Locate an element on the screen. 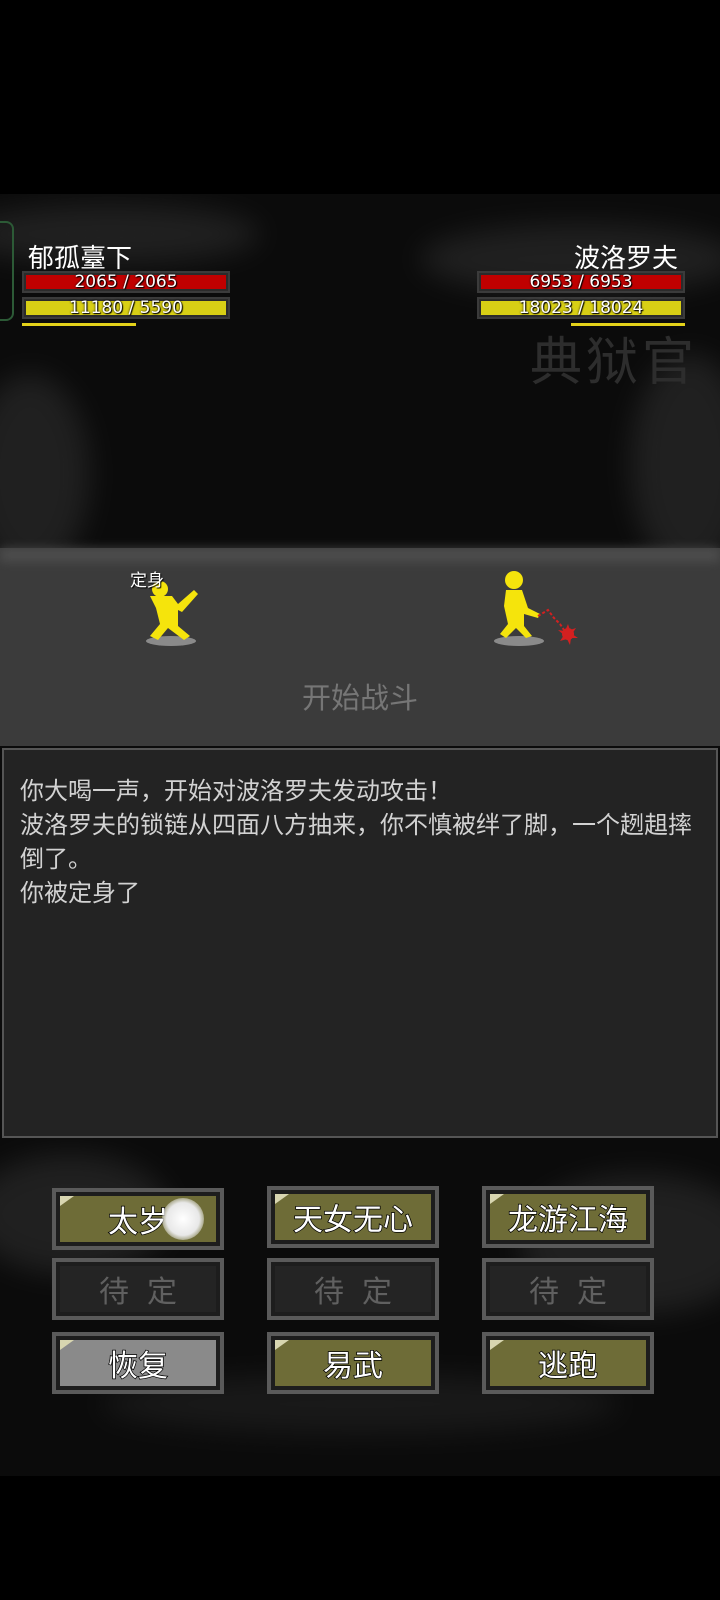  switch-weapon-button: 易武 is located at coordinates (353, 1363).